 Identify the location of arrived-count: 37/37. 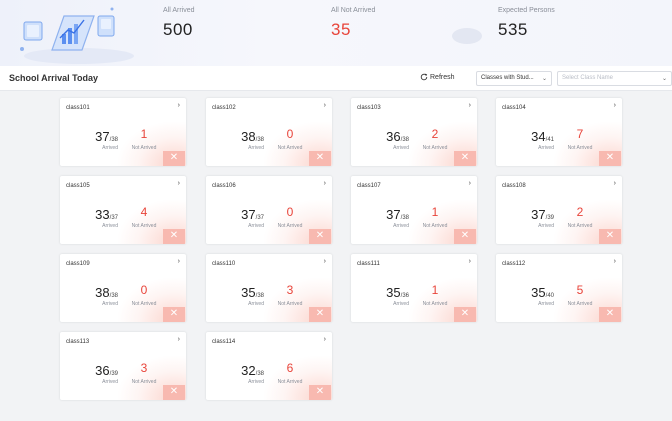
(247, 215).